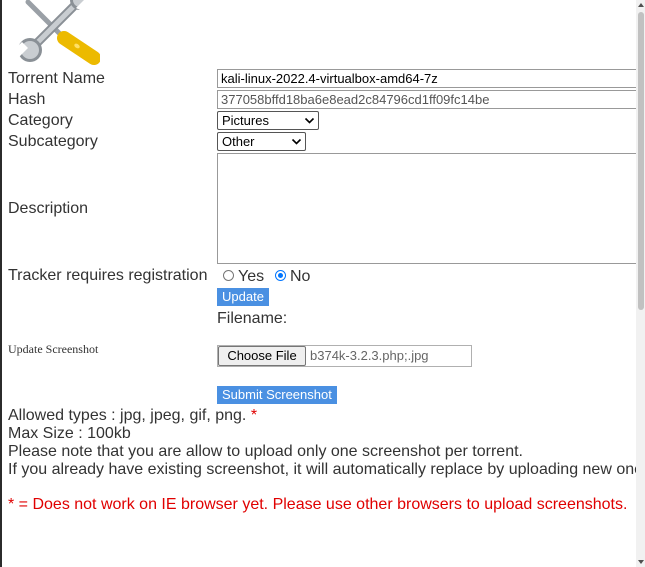 The width and height of the screenshot is (645, 567). What do you see at coordinates (53, 141) in the screenshot?
I see `subcategory-label: Subcategory` at bounding box center [53, 141].